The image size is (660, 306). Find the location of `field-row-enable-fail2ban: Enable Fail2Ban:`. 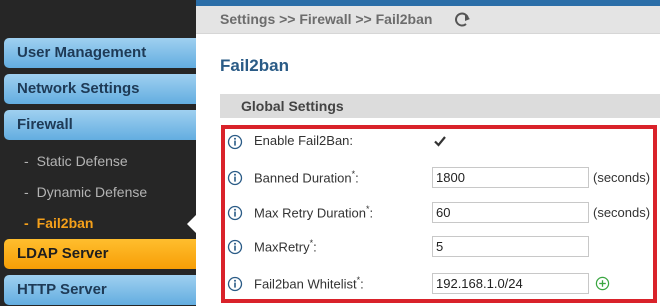

field-row-enable-fail2ban: Enable Fail2Ban: is located at coordinates (442, 142).